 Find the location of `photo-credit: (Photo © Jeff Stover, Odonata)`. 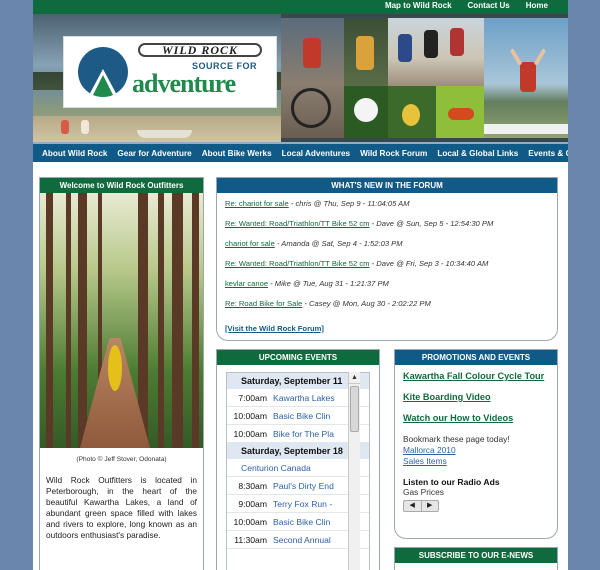

photo-credit: (Photo © Jeff Stover, Odonata) is located at coordinates (121, 459).